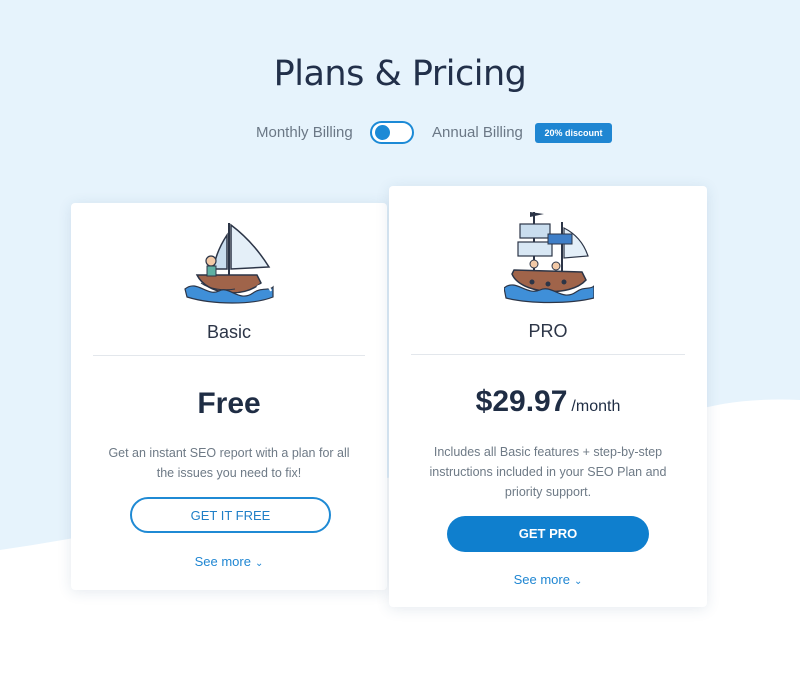  Describe the element at coordinates (230, 515) in the screenshot. I see `get-it-free-button: GET IT FREE` at that location.